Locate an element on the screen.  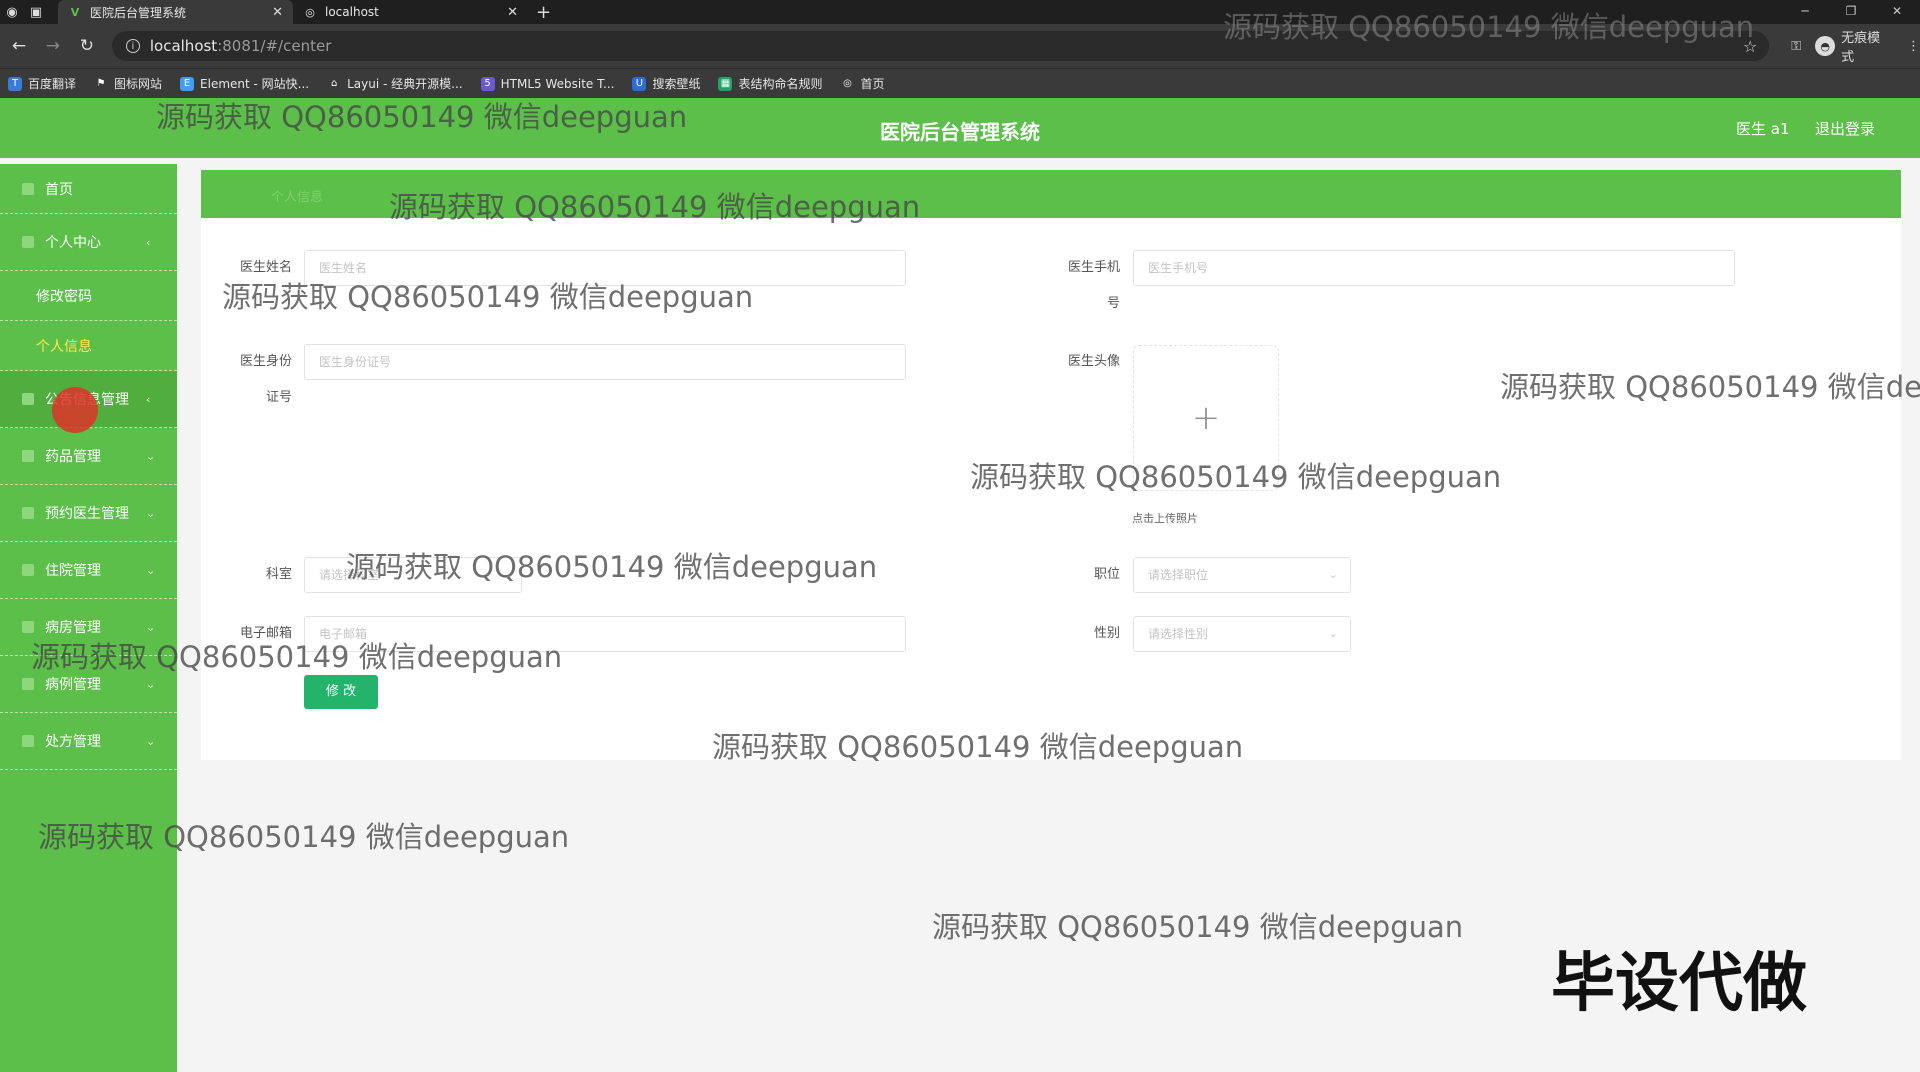
position-placeholder: 请选择职位 is located at coordinates (1178, 575).